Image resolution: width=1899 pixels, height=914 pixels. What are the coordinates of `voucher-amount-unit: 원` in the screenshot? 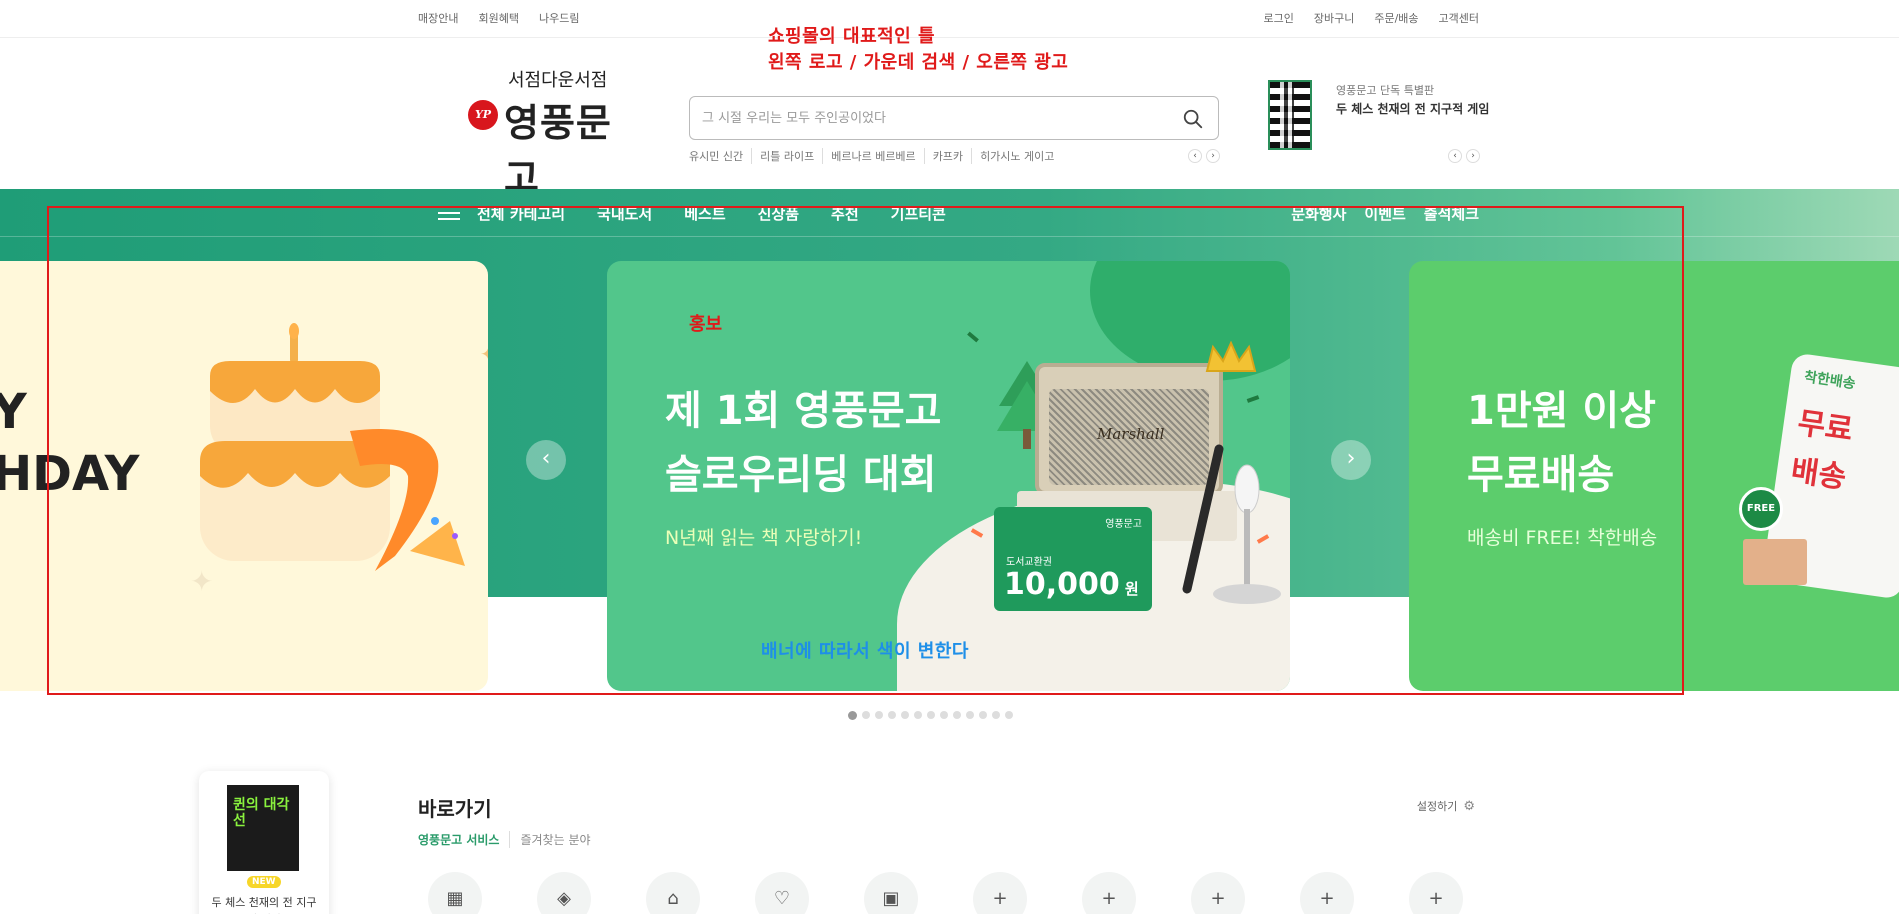 It's located at (1131, 589).